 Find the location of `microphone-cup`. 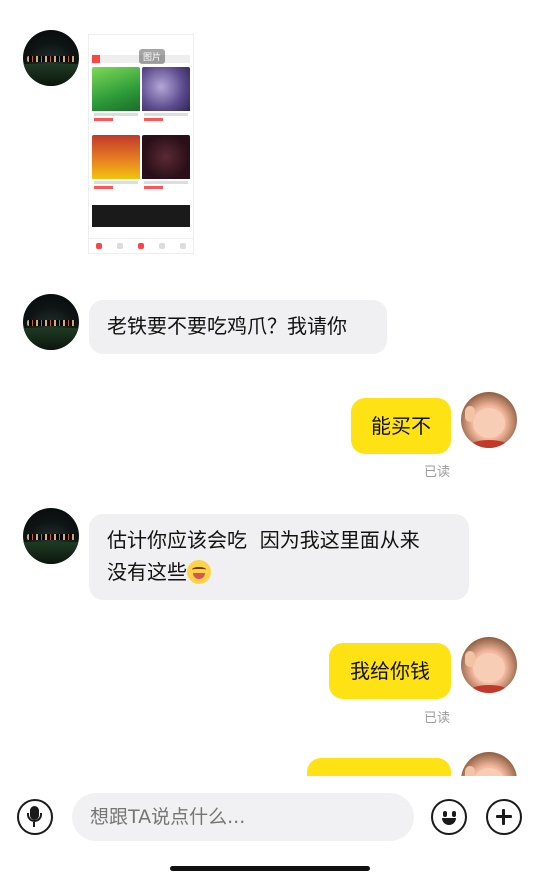

microphone-cup is located at coordinates (34, 817).